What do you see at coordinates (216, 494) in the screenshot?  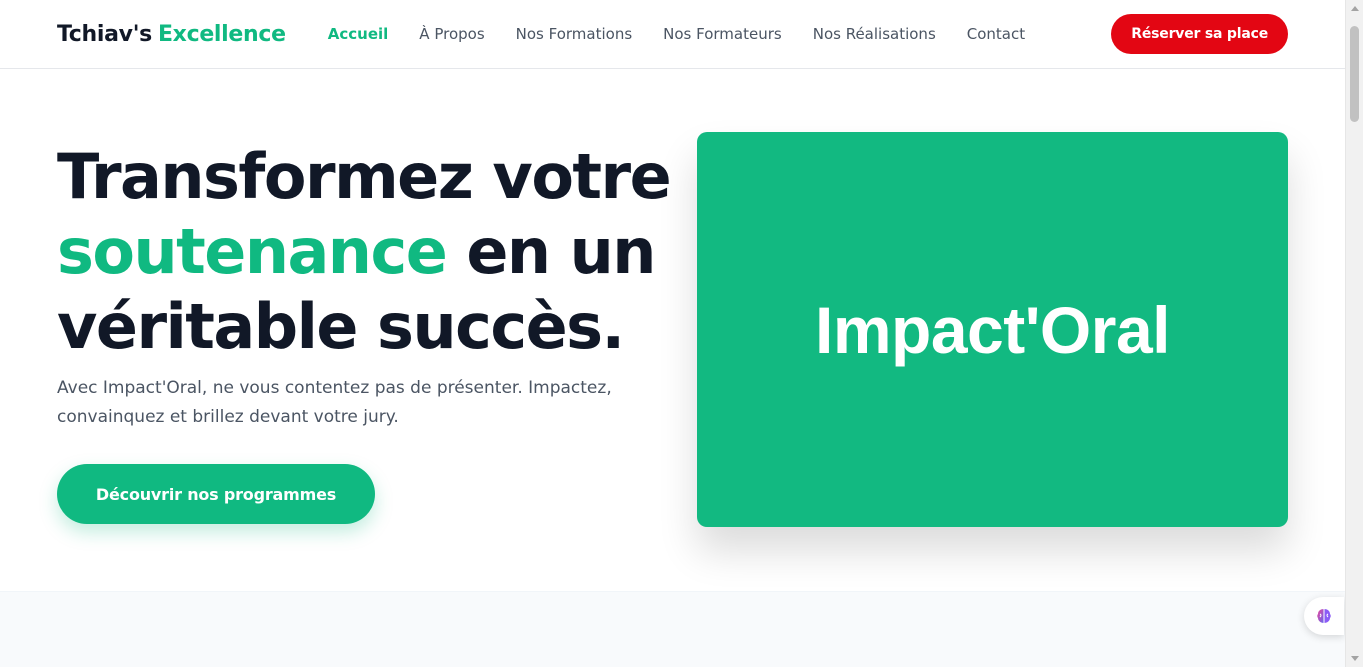 I see `discover-programs-button: Découvrir nos programmes` at bounding box center [216, 494].